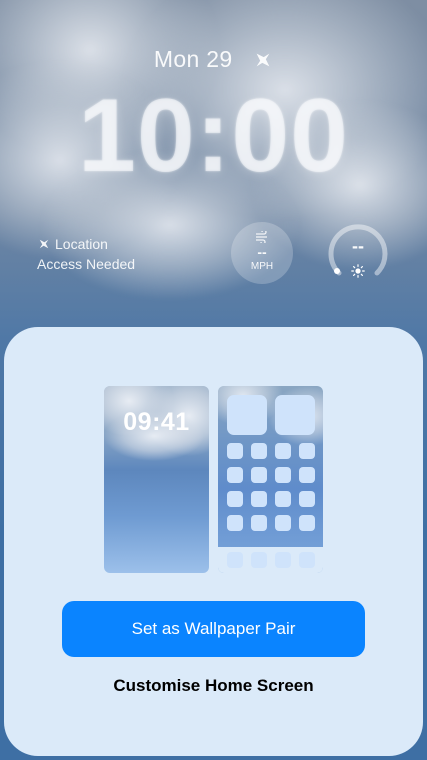 The height and width of the screenshot is (760, 427). What do you see at coordinates (358, 273) in the screenshot?
I see `sun-icon` at bounding box center [358, 273].